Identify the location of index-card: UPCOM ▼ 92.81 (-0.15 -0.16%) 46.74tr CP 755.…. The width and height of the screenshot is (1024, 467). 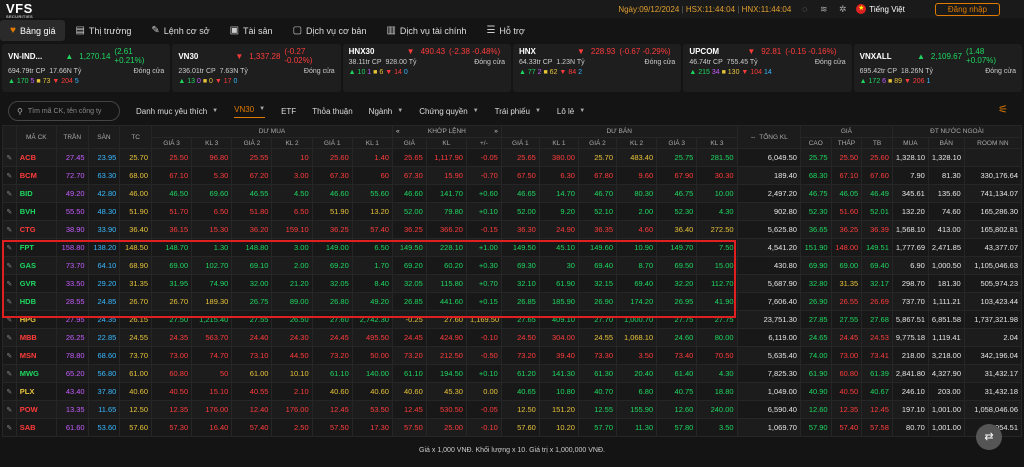
(767, 68).